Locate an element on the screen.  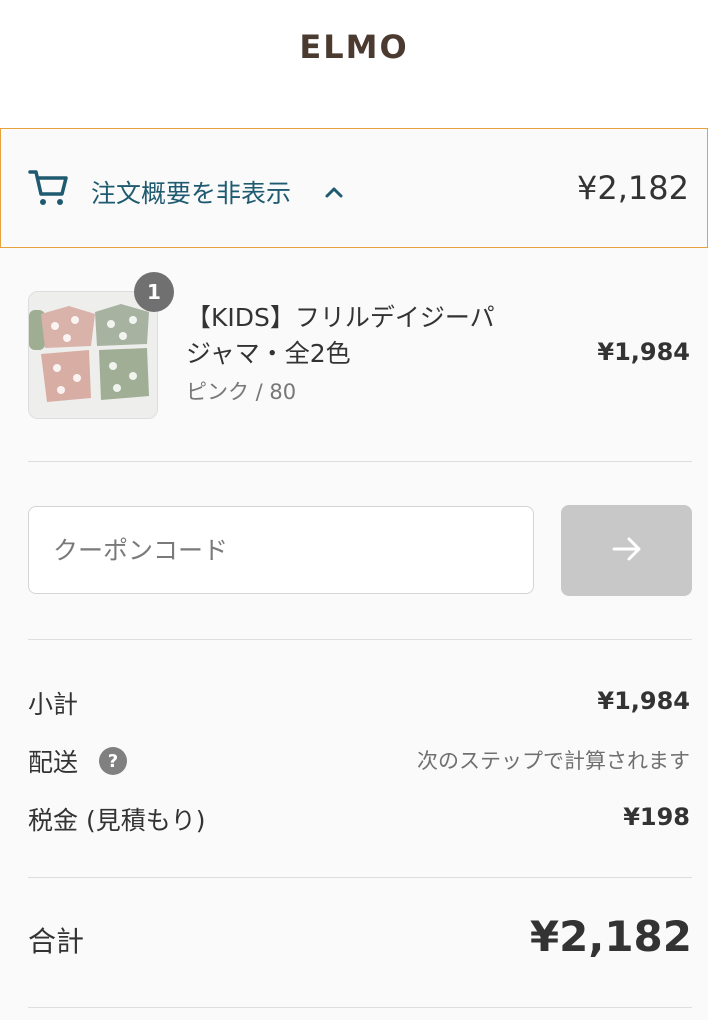
tax-label: 税金 (見積もり) is located at coordinates (117, 820).